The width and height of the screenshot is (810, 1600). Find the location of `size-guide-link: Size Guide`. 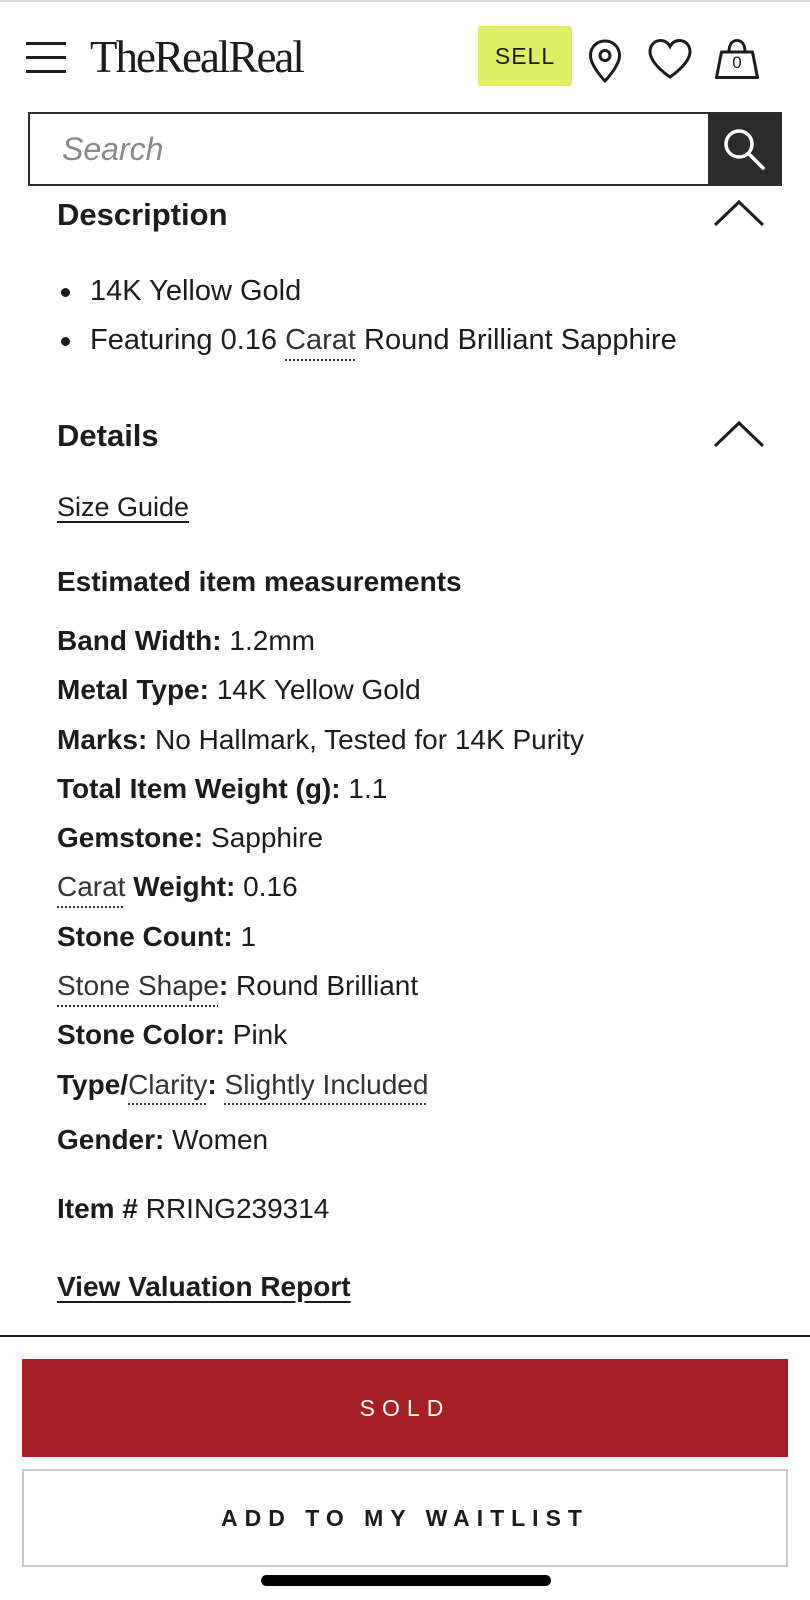

size-guide-link: Size Guide is located at coordinates (123, 507).